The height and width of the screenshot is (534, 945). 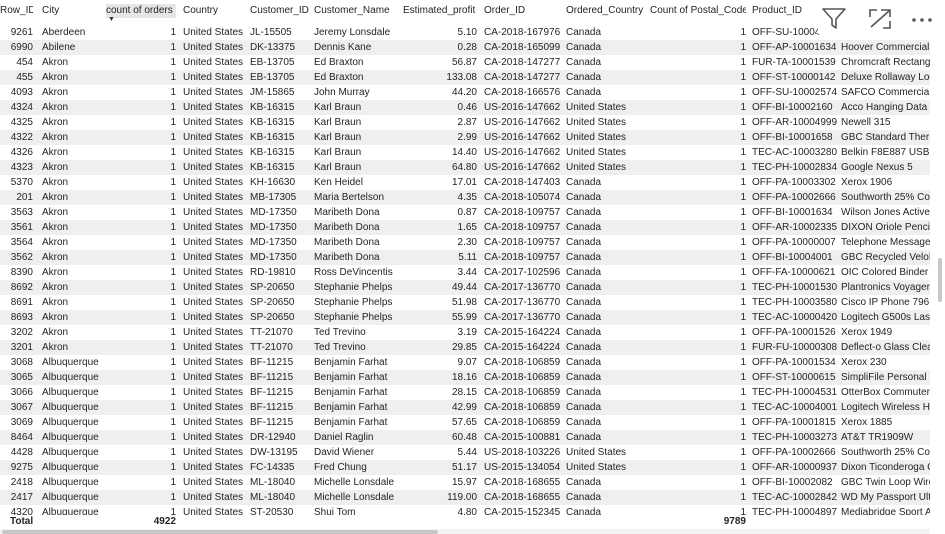 What do you see at coordinates (867, 182) in the screenshot?
I see `cell-product-name: Xerox 1906` at bounding box center [867, 182].